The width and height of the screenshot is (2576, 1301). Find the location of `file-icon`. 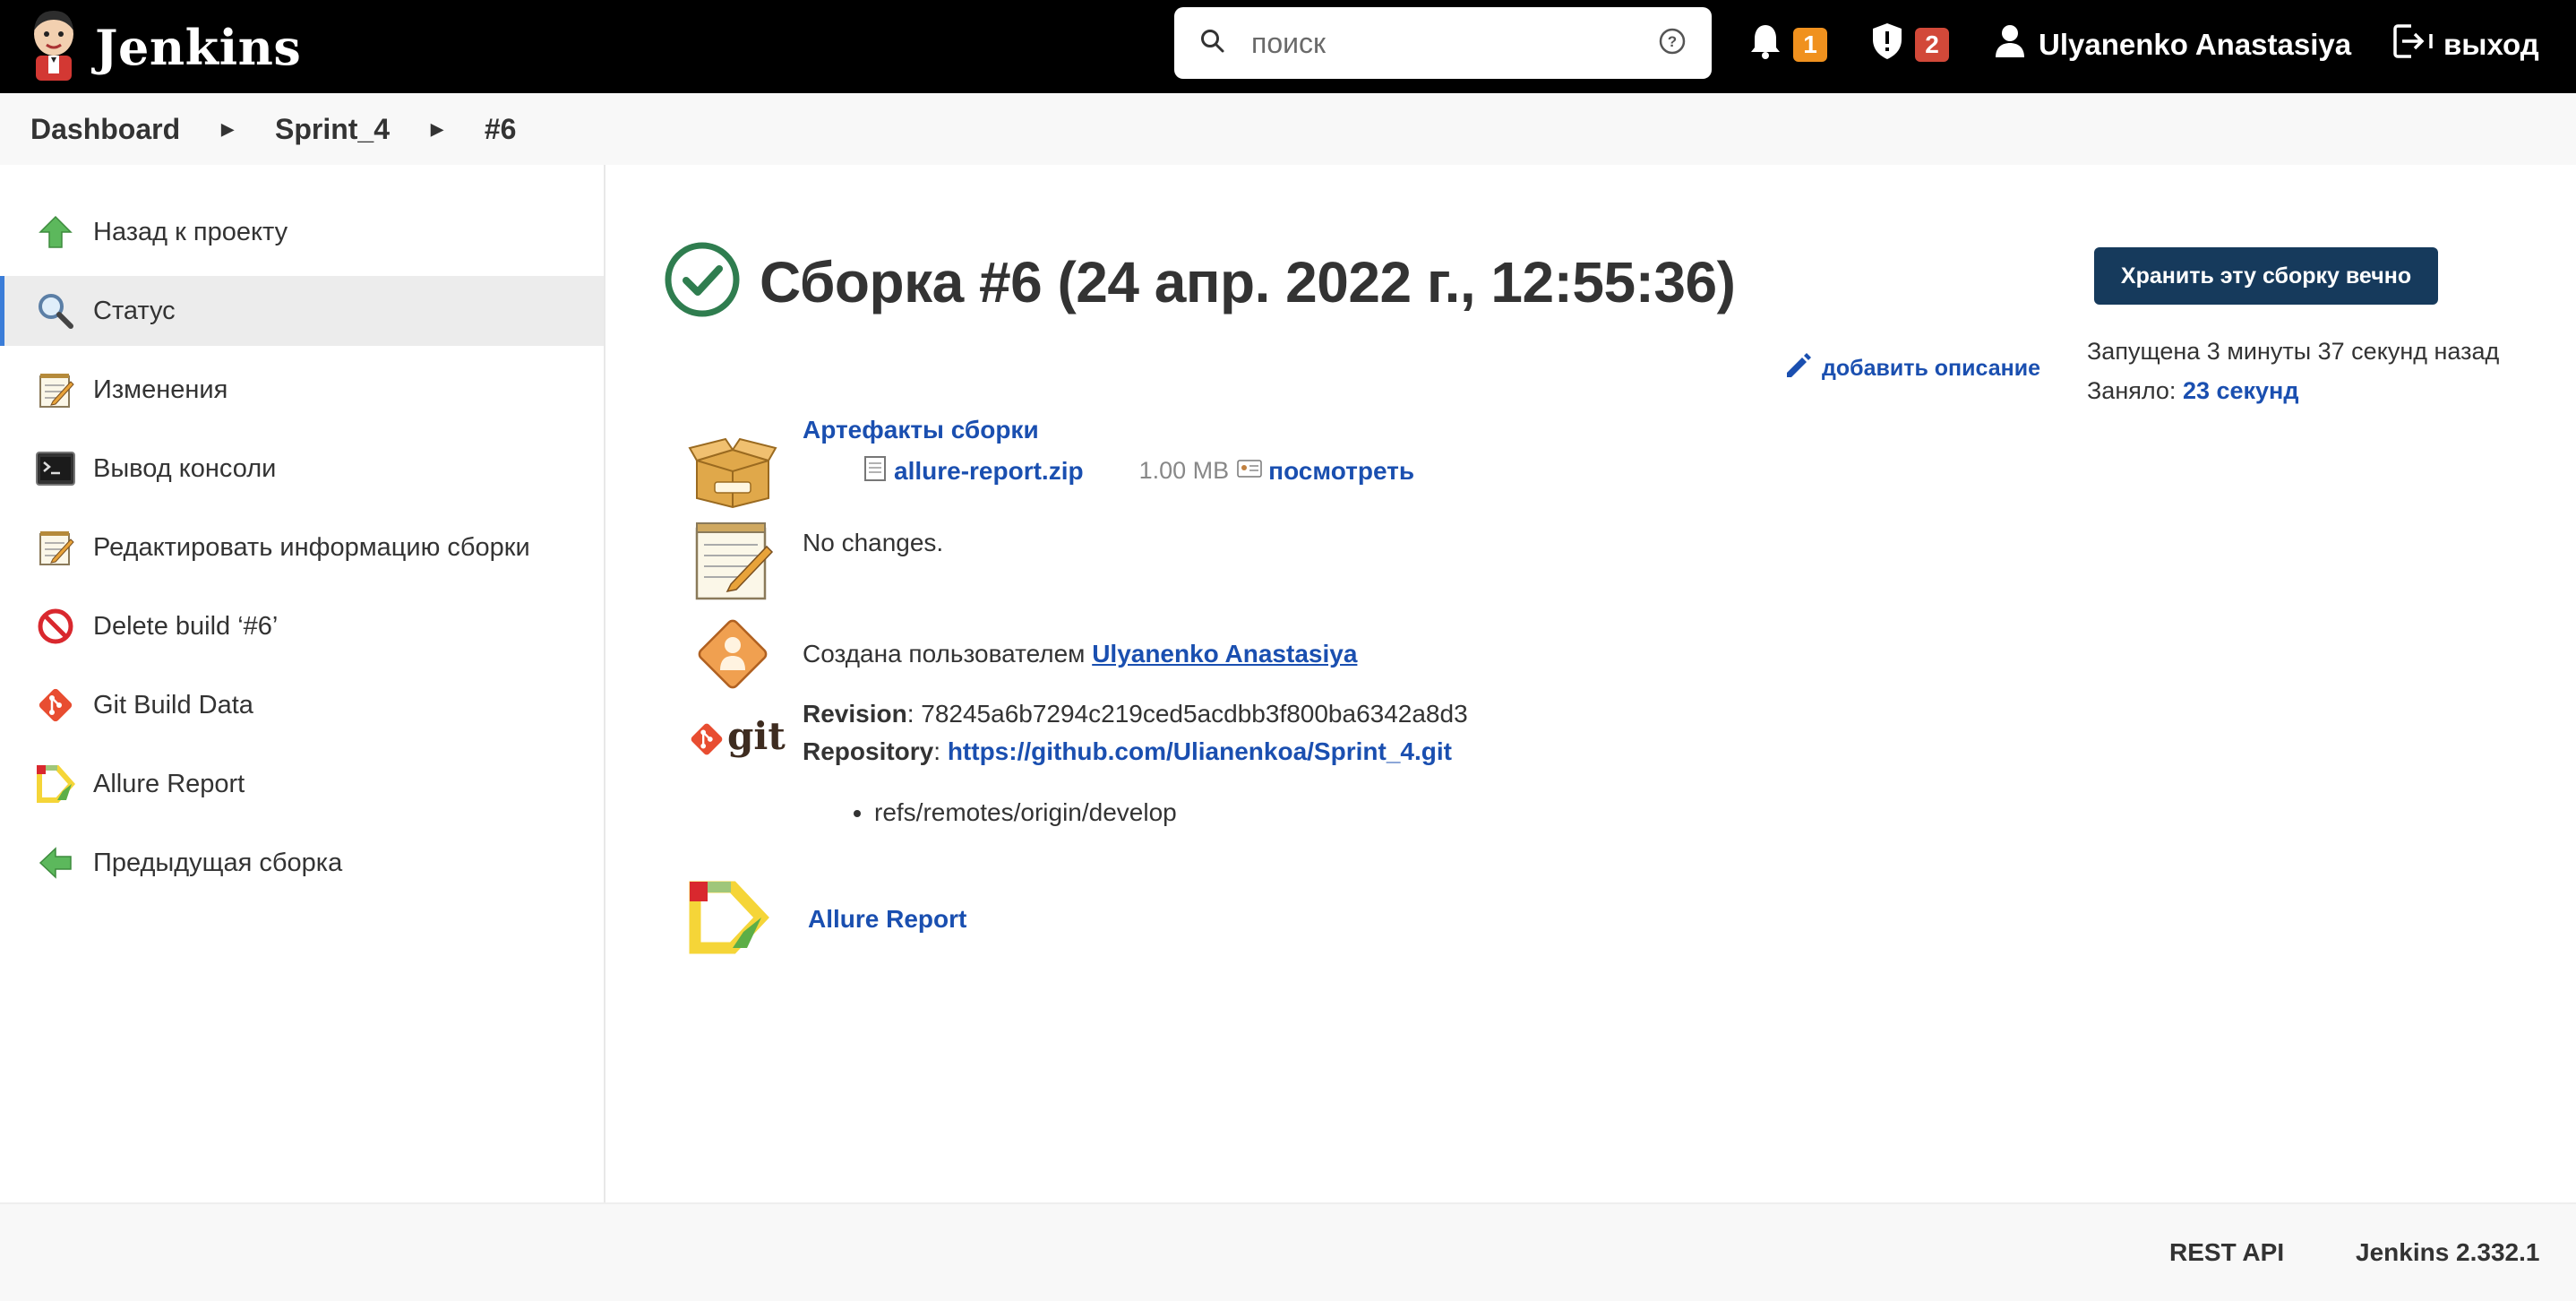

file-icon is located at coordinates (875, 471).